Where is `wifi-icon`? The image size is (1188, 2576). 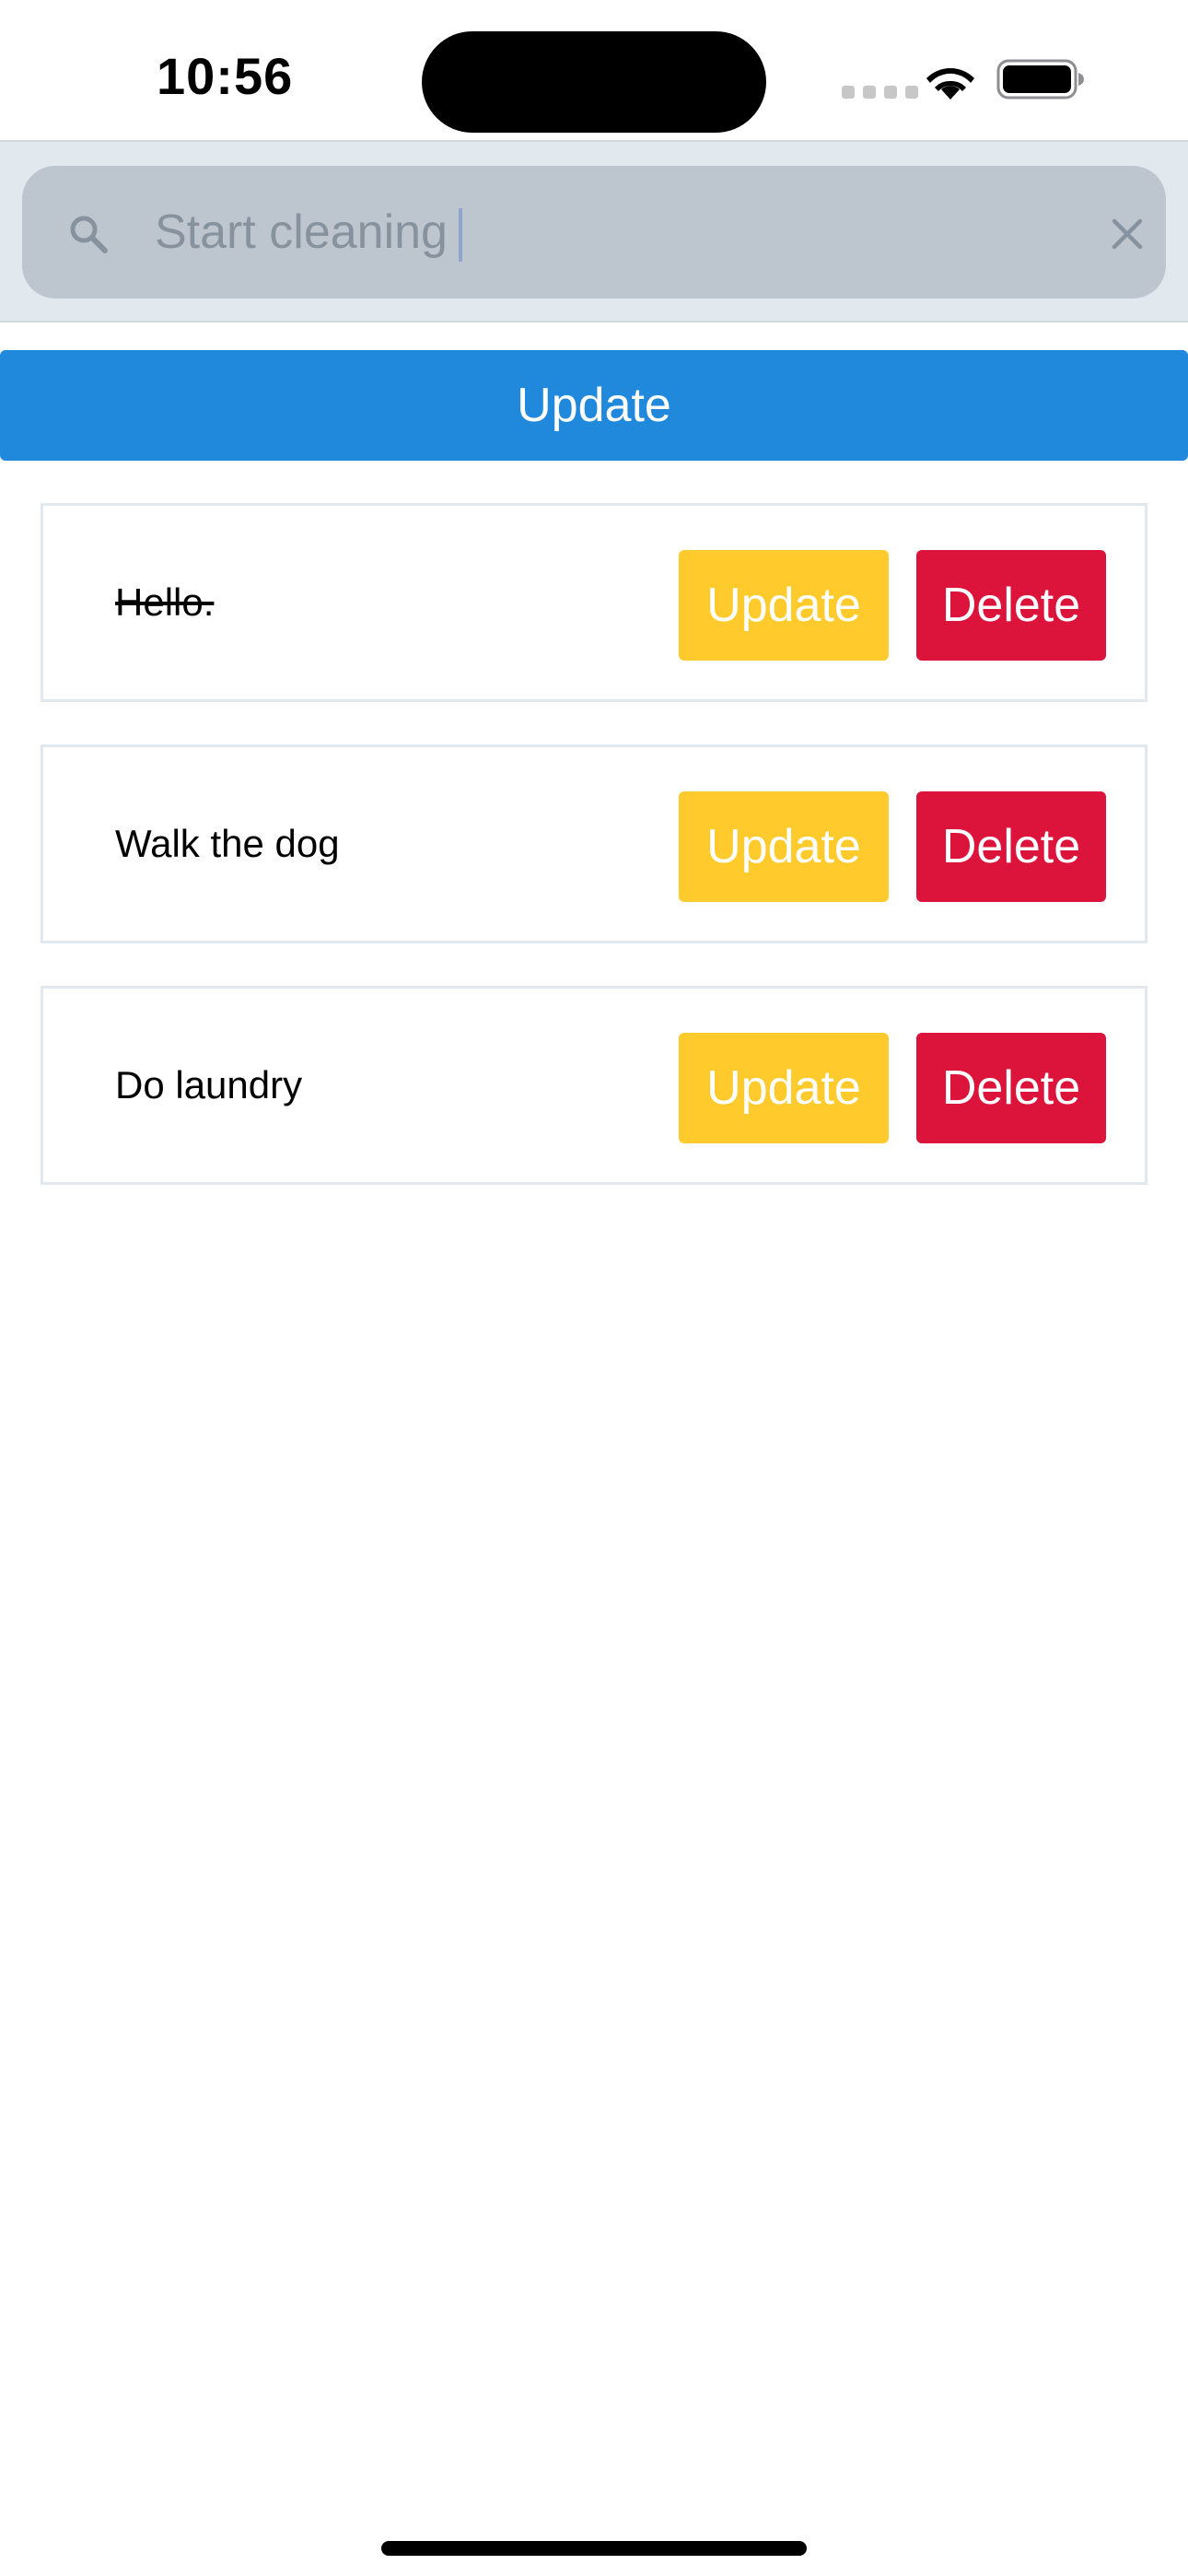 wifi-icon is located at coordinates (950, 83).